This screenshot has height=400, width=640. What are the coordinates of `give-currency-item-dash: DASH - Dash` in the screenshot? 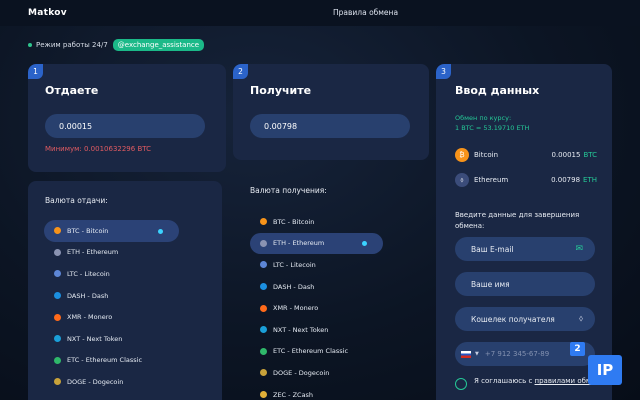 It's located at (111, 296).